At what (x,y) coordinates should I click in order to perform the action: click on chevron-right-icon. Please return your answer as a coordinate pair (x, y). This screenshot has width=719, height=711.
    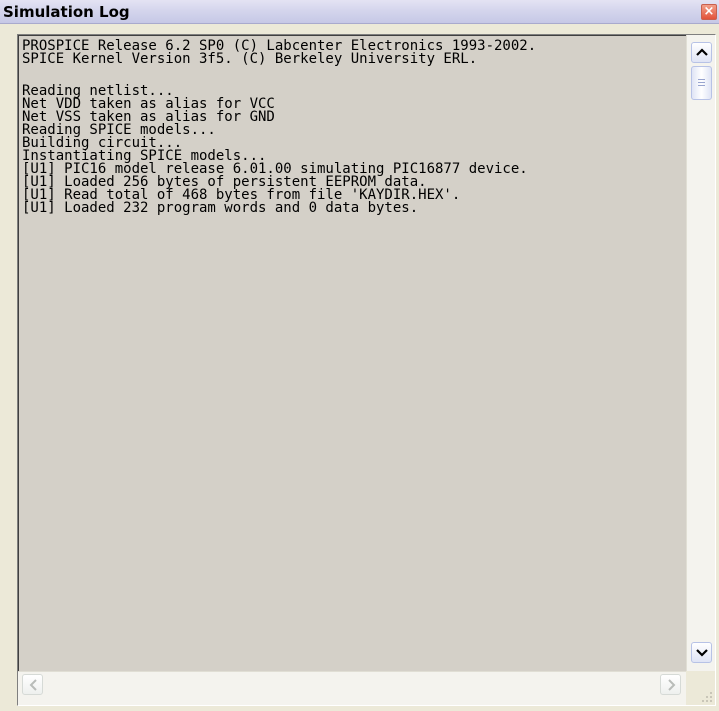
    Looking at the image, I should click on (672, 685).